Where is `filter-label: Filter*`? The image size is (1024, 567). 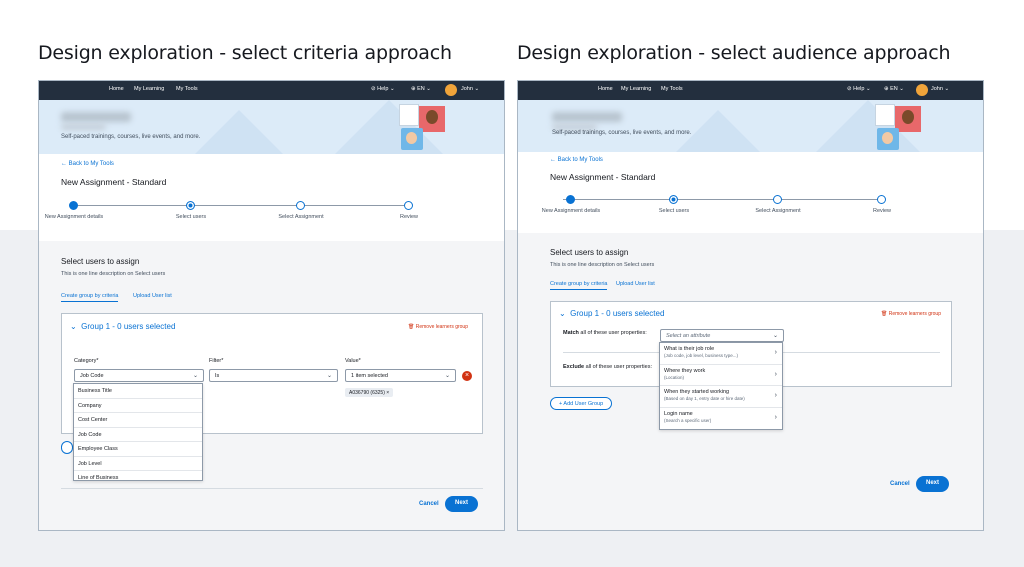 filter-label: Filter* is located at coordinates (216, 361).